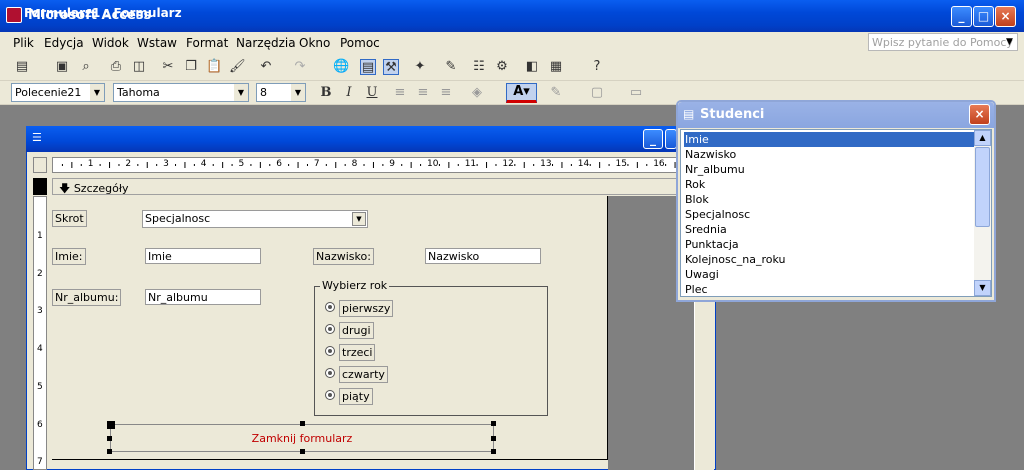 The height and width of the screenshot is (470, 1024). Describe the element at coordinates (832, 229) in the screenshot. I see `field-item-srednia: Srednia` at that location.